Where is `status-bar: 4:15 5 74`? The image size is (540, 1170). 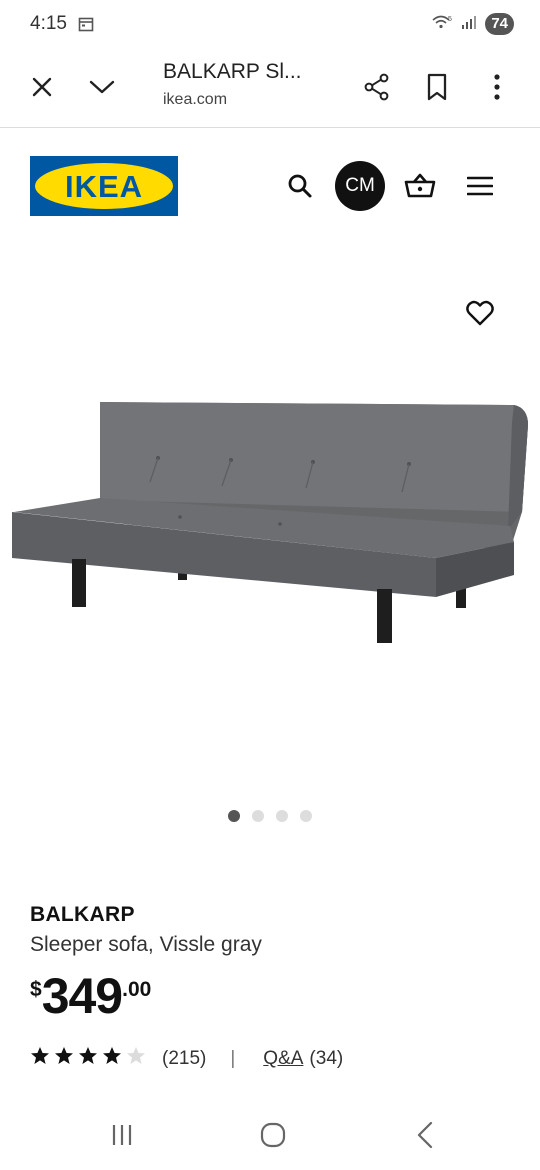 status-bar: 4:15 5 74 is located at coordinates (270, 25).